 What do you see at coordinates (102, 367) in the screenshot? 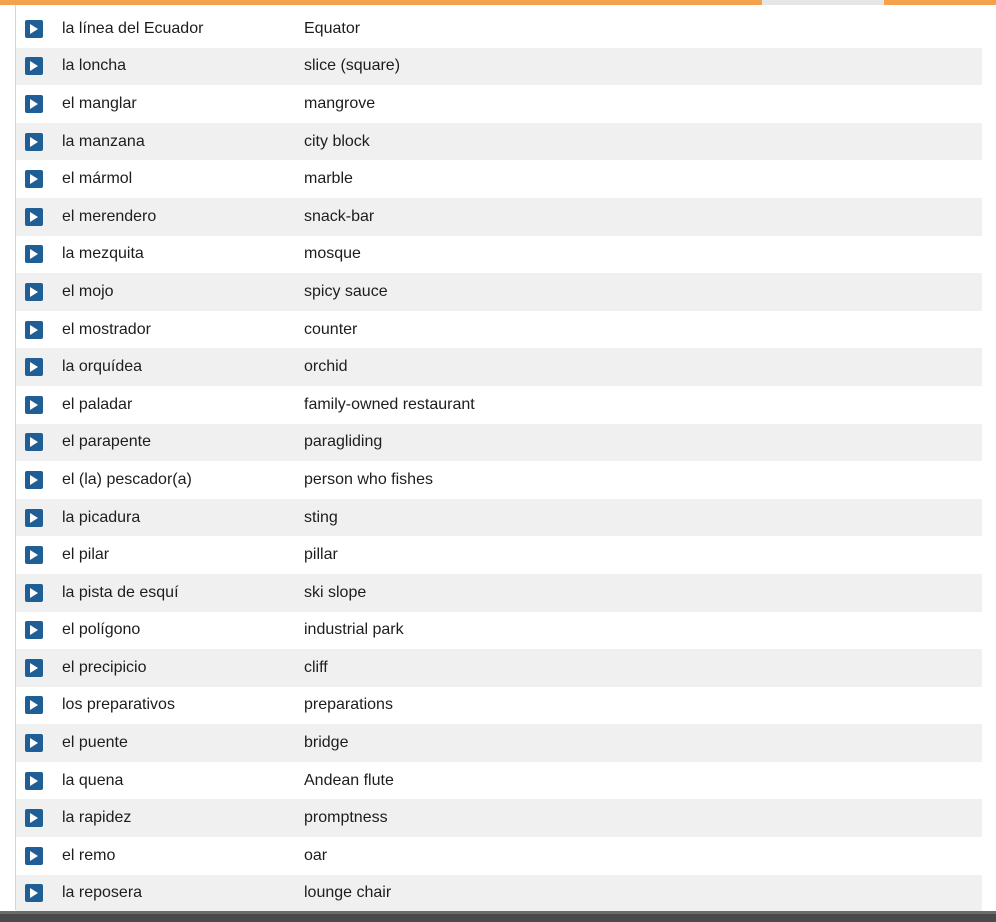
I see `vocab-term: la orquídea` at bounding box center [102, 367].